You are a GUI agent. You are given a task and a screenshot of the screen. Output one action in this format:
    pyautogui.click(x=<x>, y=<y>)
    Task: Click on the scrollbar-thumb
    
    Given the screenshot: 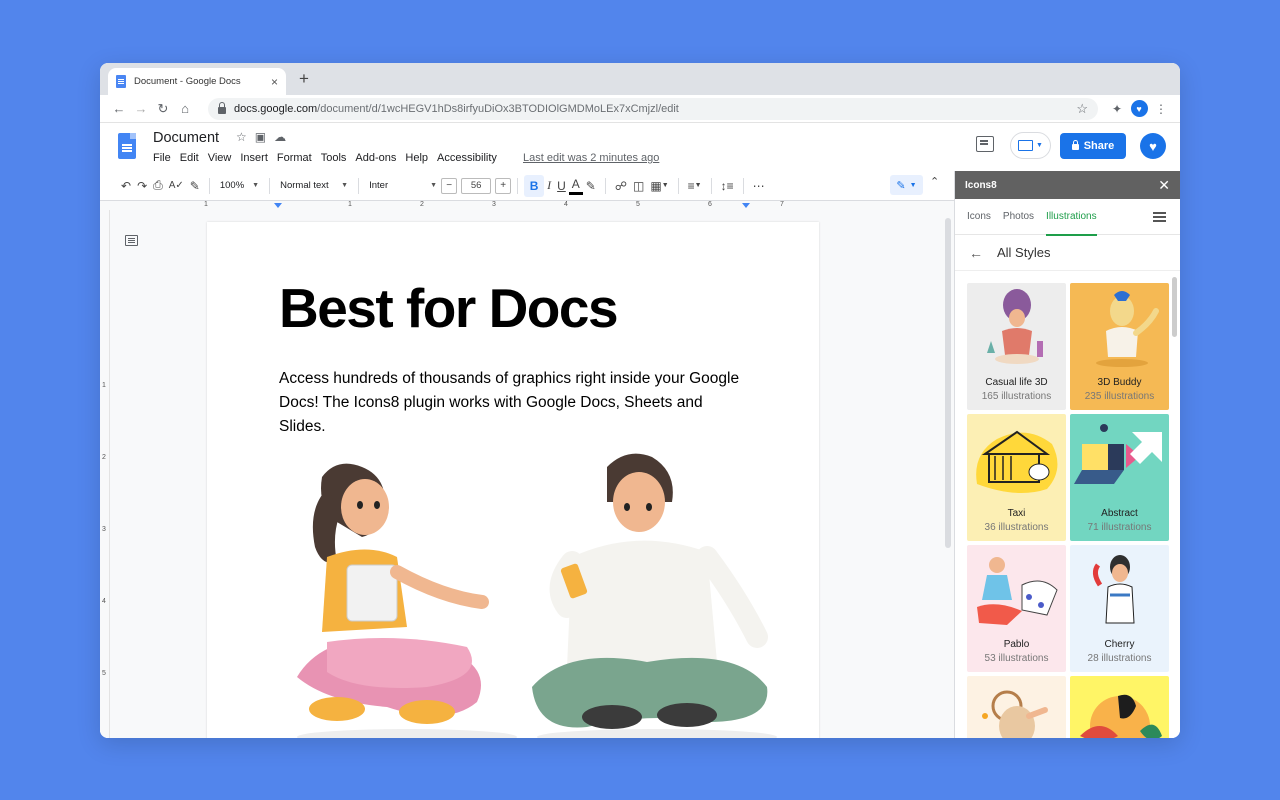 What is the action you would take?
    pyautogui.click(x=948, y=383)
    